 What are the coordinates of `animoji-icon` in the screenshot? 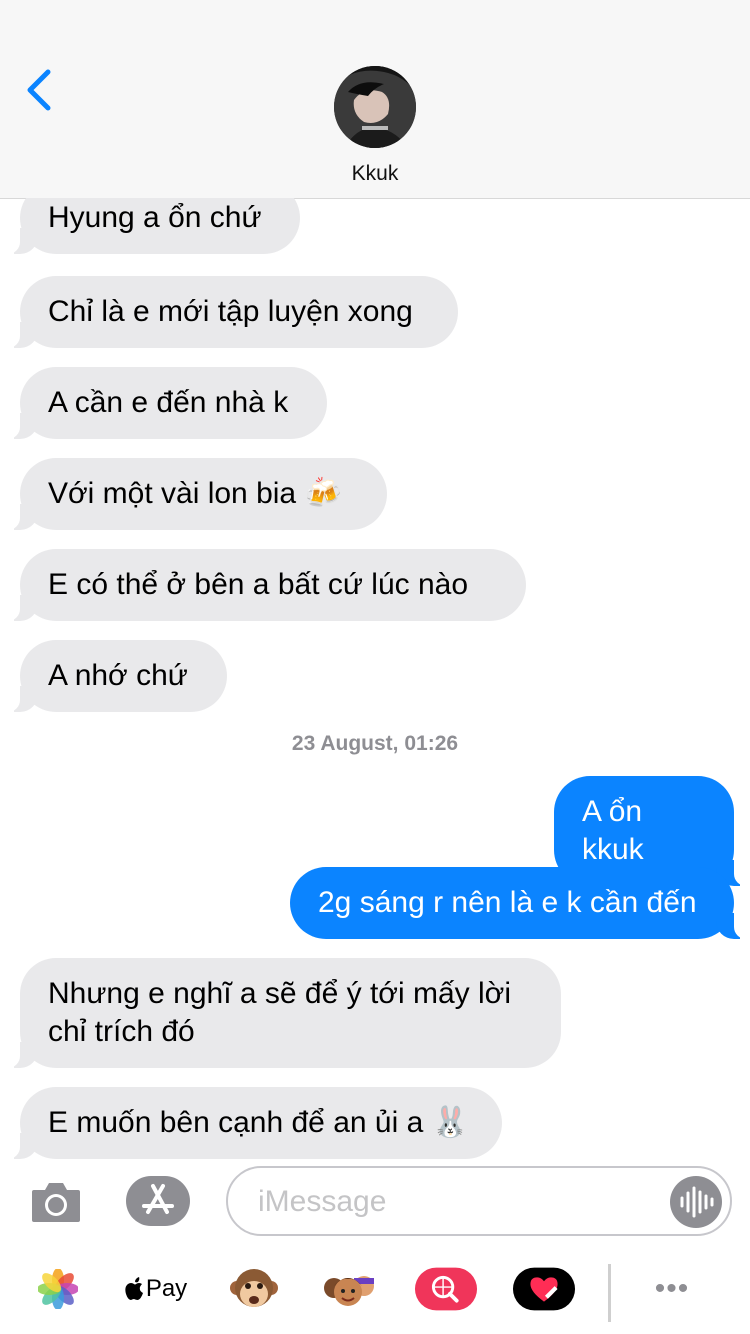 It's located at (254, 1288).